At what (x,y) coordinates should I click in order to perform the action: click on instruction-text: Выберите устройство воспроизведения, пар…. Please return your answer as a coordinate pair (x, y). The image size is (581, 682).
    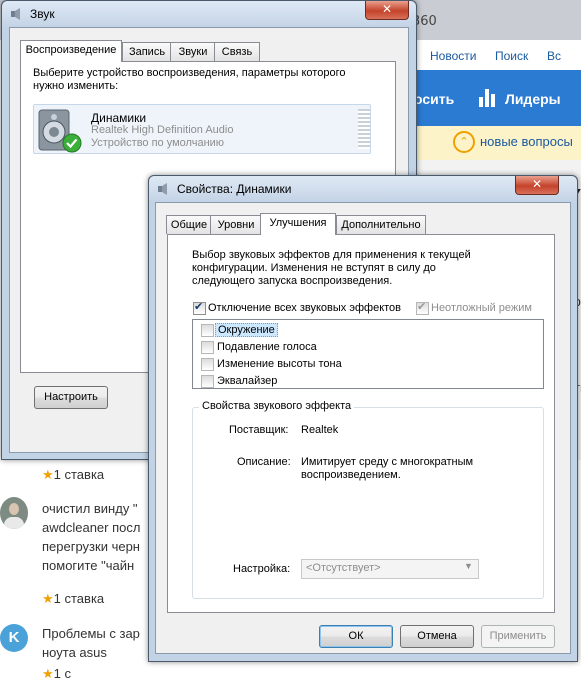
    Looking at the image, I should click on (189, 79).